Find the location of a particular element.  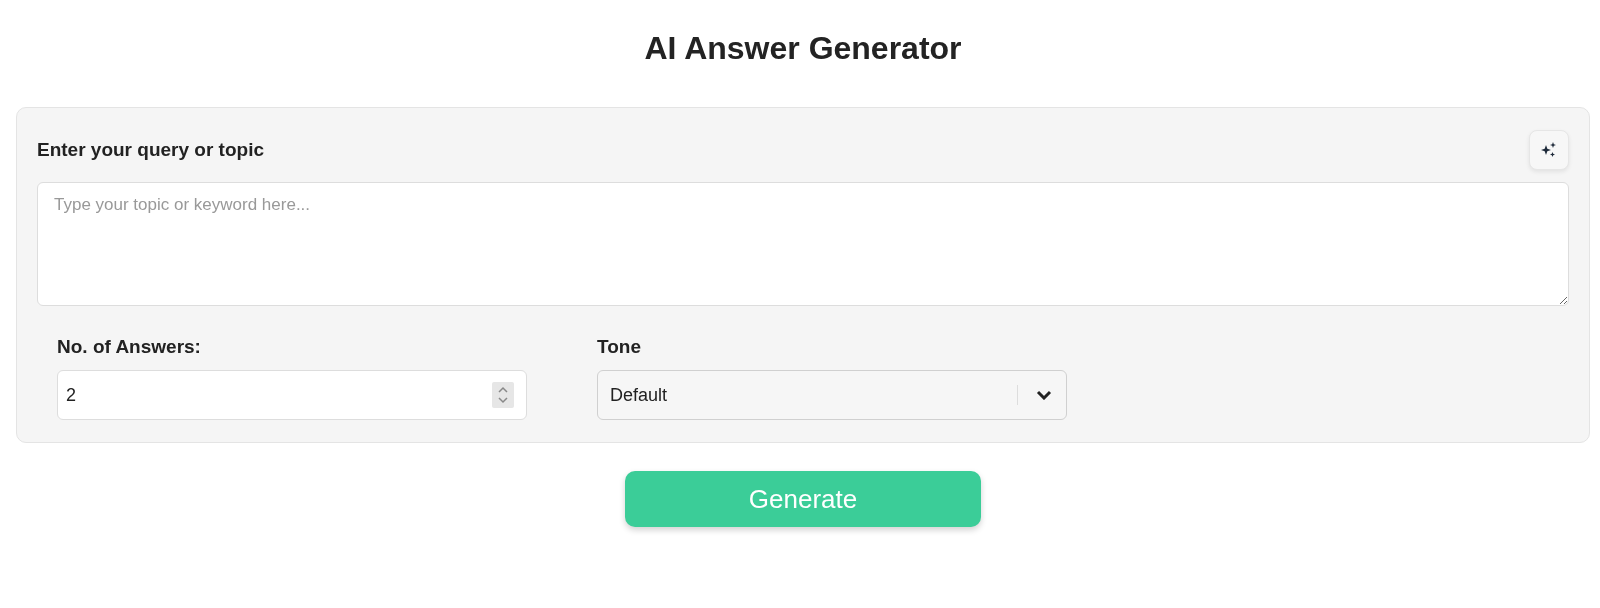

answers-field: 2 is located at coordinates (292, 395).